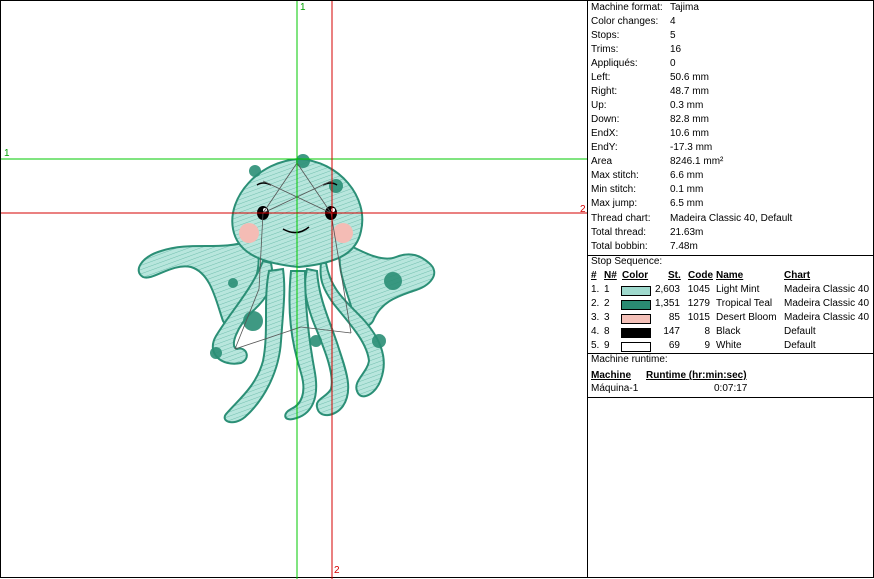 The height and width of the screenshot is (579, 874). What do you see at coordinates (698, 303) in the screenshot?
I see `row-code: 1279` at bounding box center [698, 303].